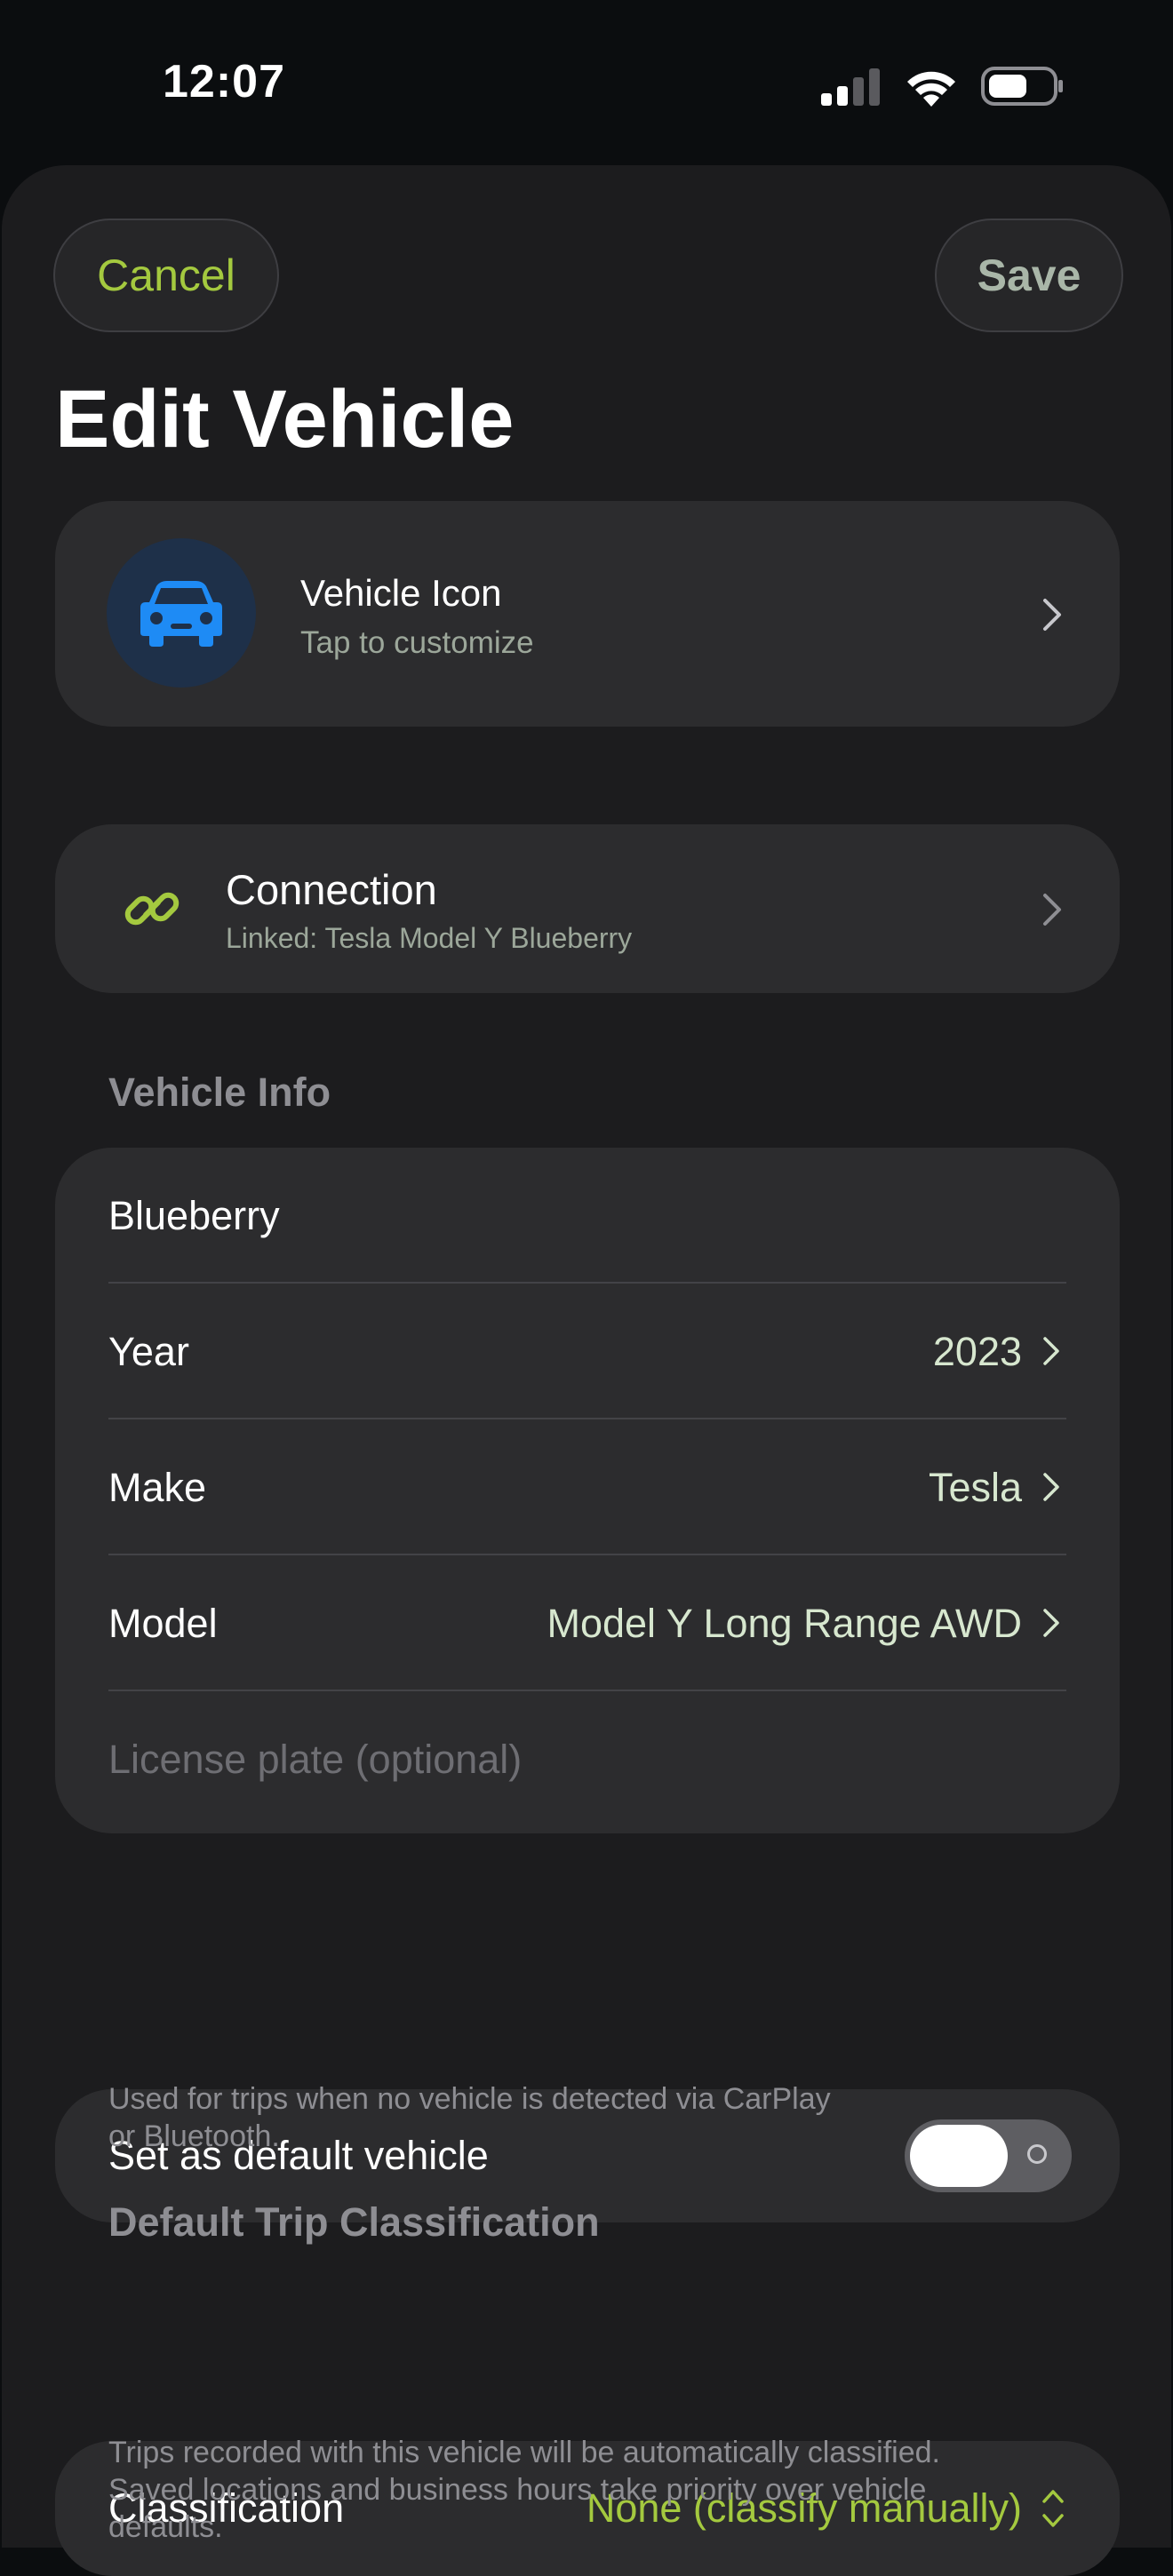  Describe the element at coordinates (331, 889) in the screenshot. I see `connection-title: Connection` at that location.